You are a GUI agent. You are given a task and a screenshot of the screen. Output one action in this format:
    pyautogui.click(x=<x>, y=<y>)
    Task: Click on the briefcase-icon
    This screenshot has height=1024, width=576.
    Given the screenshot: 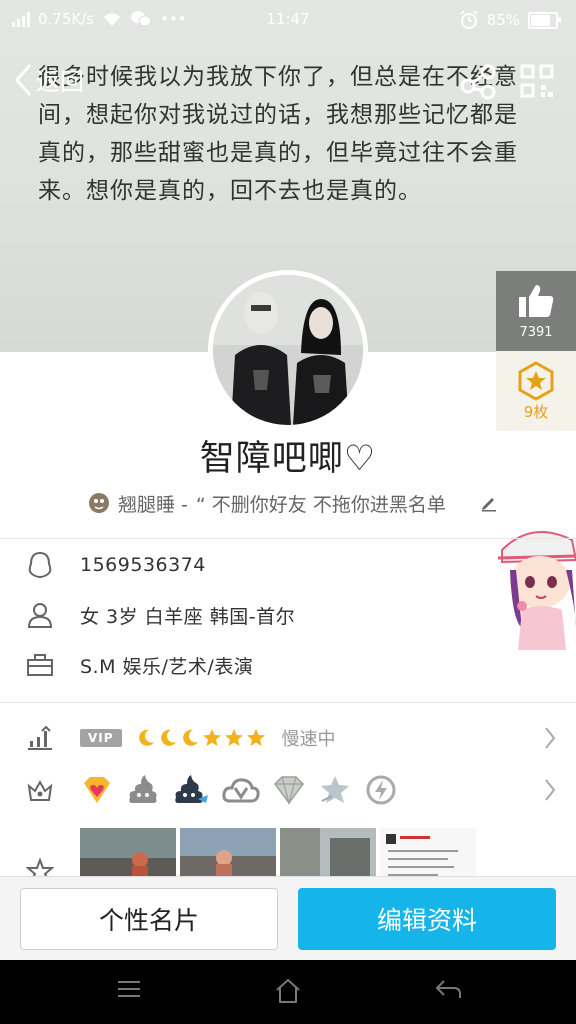 What is the action you would take?
    pyautogui.click(x=40, y=665)
    